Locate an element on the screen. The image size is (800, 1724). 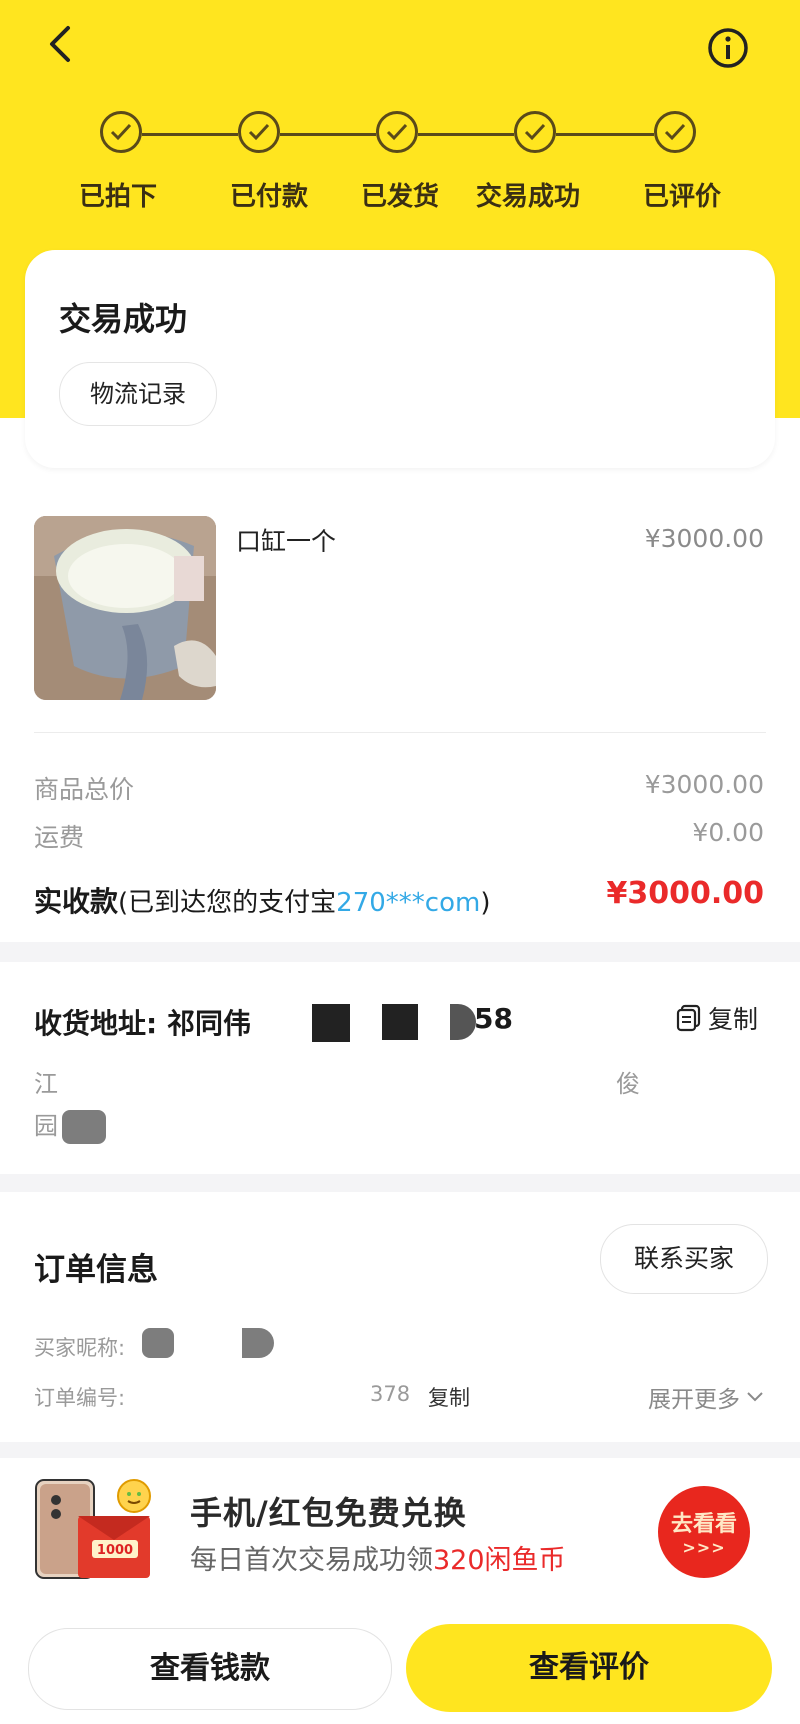
net-label-strong: 实收款 is located at coordinates (76, 901).